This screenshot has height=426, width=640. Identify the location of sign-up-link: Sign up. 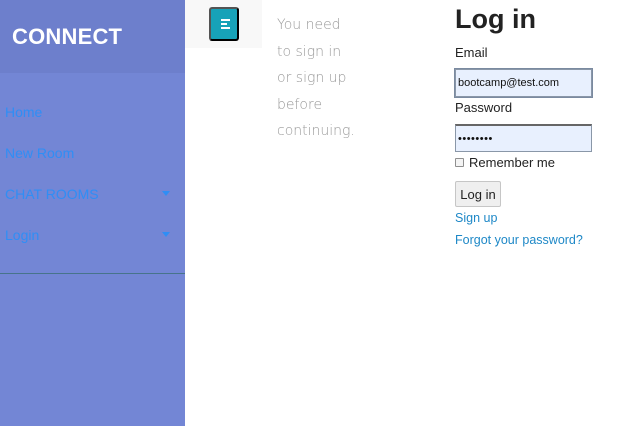
(476, 218).